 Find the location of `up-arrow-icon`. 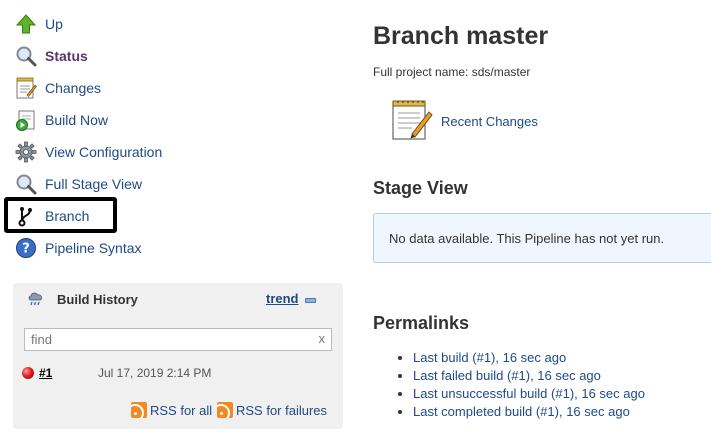

up-arrow-icon is located at coordinates (26, 24).